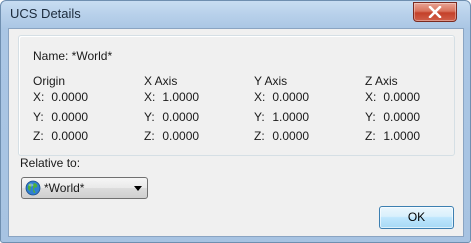  What do you see at coordinates (271, 81) in the screenshot?
I see `column-header: Y Axis` at bounding box center [271, 81].